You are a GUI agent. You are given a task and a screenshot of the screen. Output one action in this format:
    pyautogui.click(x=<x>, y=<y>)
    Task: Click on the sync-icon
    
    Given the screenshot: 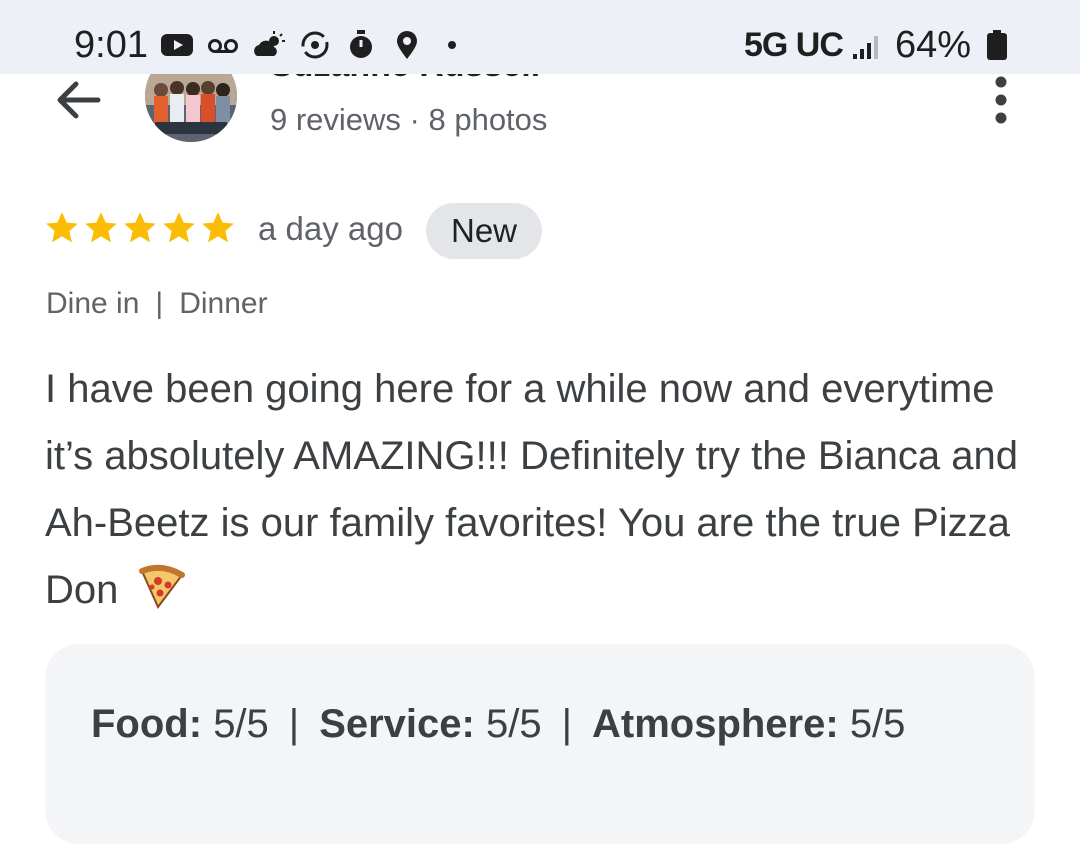 What is the action you would take?
    pyautogui.click(x=315, y=45)
    